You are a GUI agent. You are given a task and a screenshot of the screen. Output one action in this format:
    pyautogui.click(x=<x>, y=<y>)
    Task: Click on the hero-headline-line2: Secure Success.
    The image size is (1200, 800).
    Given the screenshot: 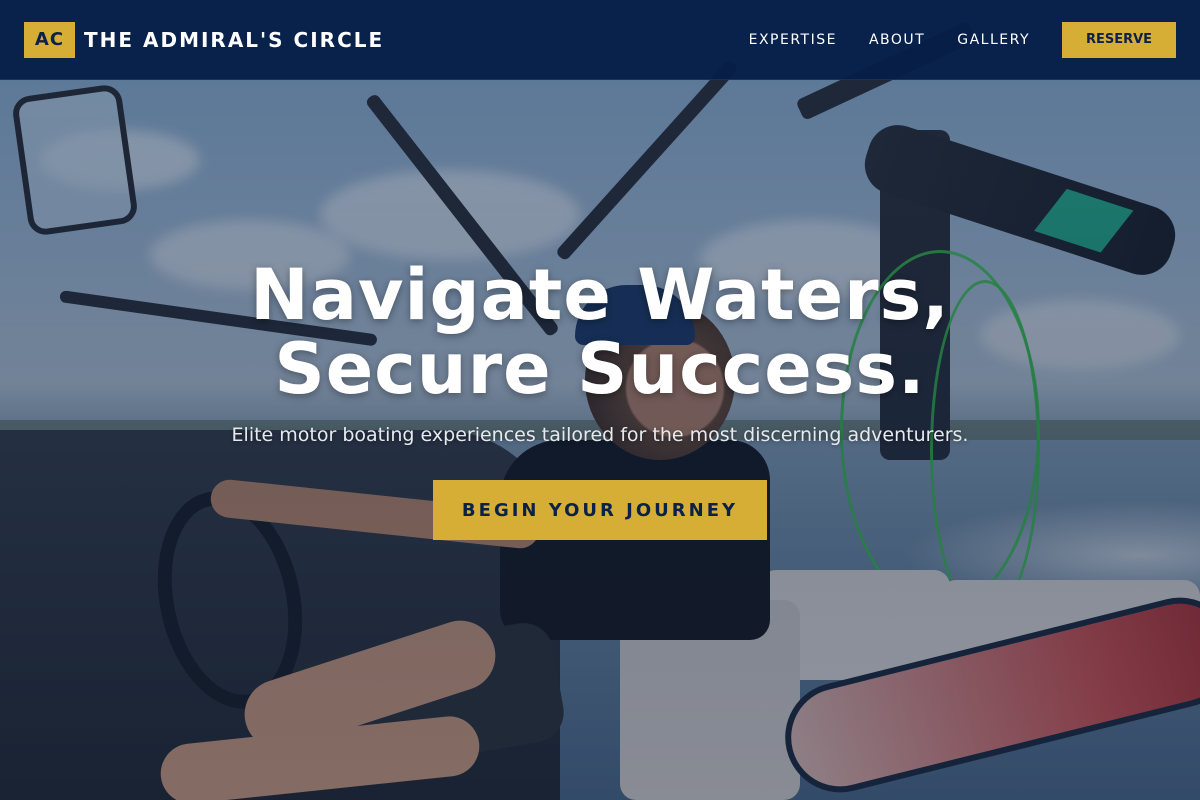 What is the action you would take?
    pyautogui.click(x=600, y=369)
    